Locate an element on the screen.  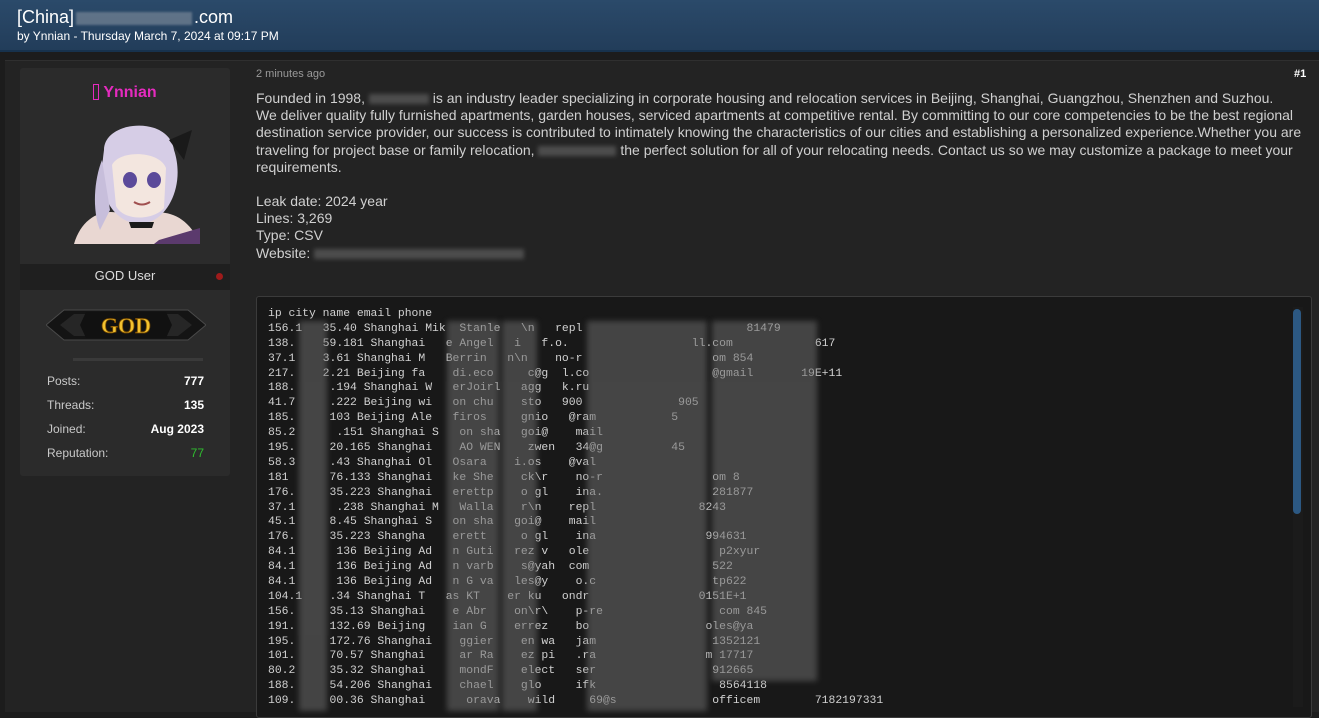
website-label: Website: is located at coordinates (283, 252).